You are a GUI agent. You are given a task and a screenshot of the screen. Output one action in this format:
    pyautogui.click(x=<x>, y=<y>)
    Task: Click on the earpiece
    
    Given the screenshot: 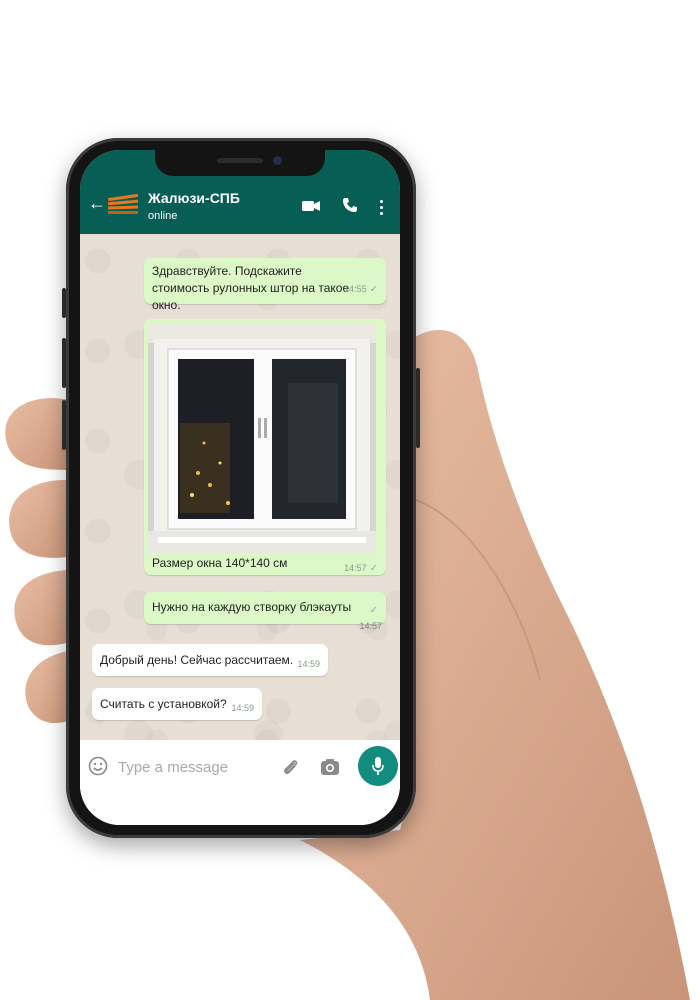 What is the action you would take?
    pyautogui.click(x=240, y=160)
    